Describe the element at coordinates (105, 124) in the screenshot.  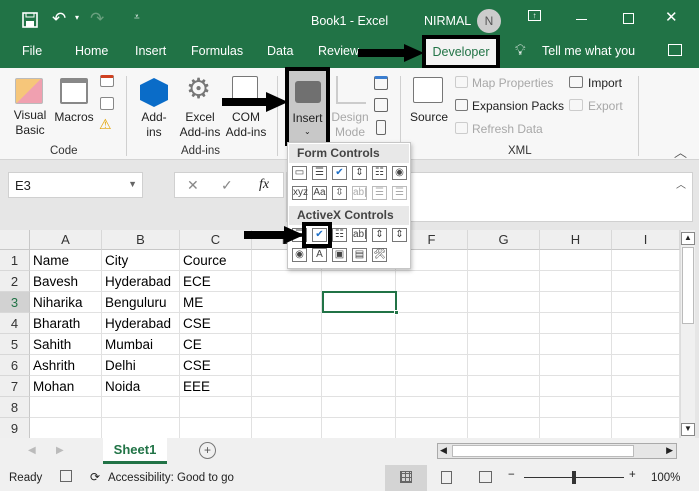
I see `macro-security-icon: ⚠` at that location.